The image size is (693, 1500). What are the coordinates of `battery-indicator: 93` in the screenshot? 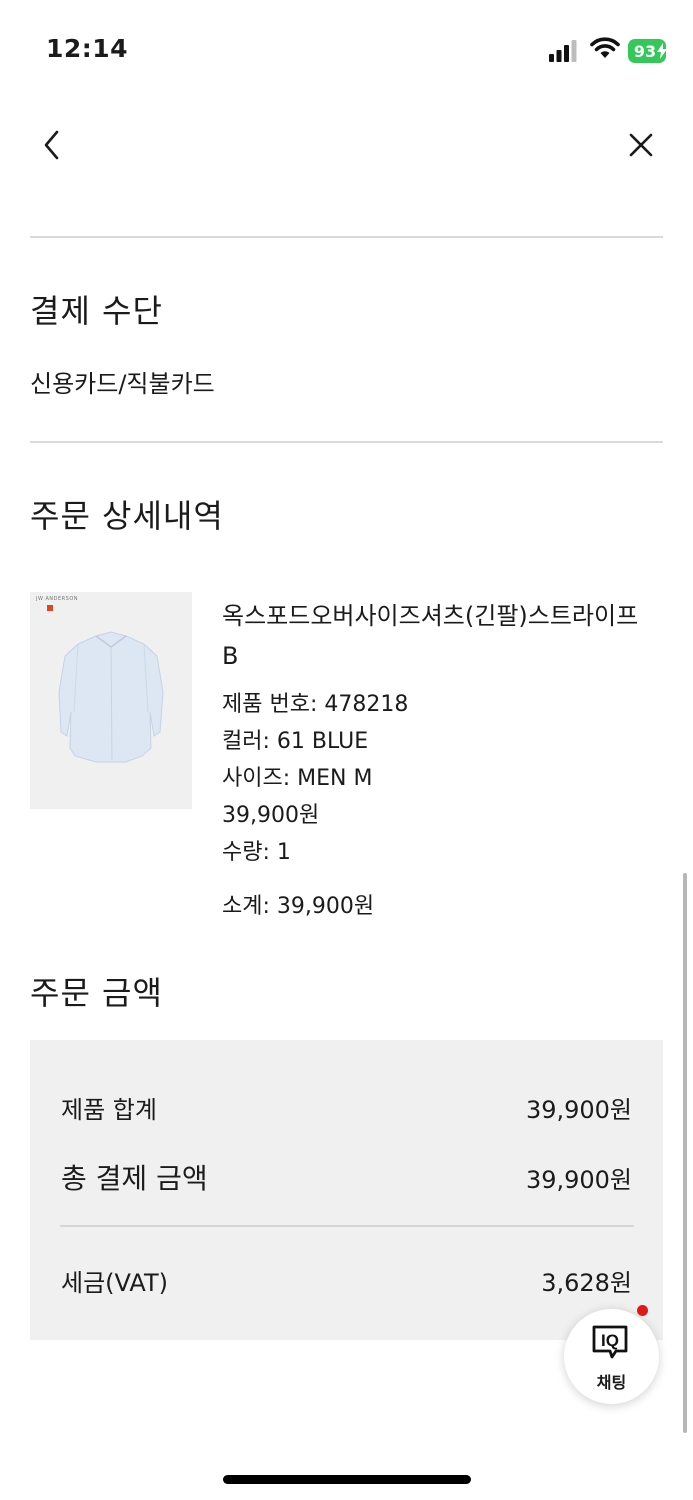 It's located at (647, 51).